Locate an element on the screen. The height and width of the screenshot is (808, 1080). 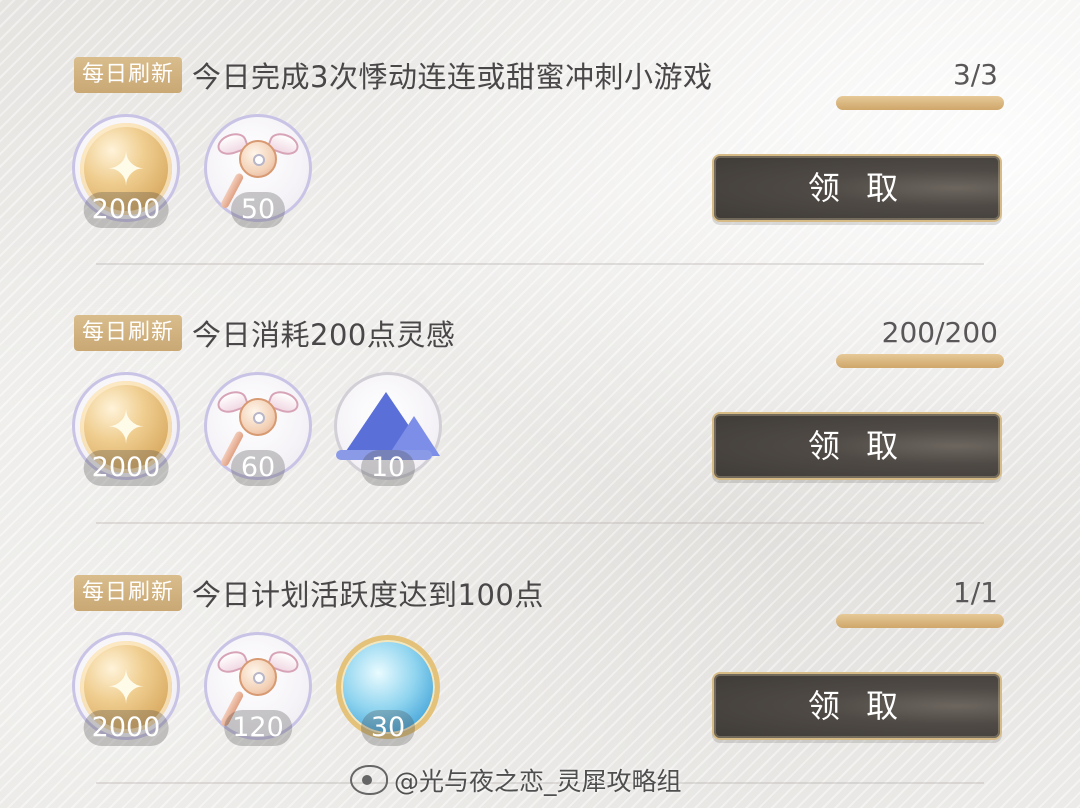
task-title: 今日消耗200点灵感 is located at coordinates (324, 335).